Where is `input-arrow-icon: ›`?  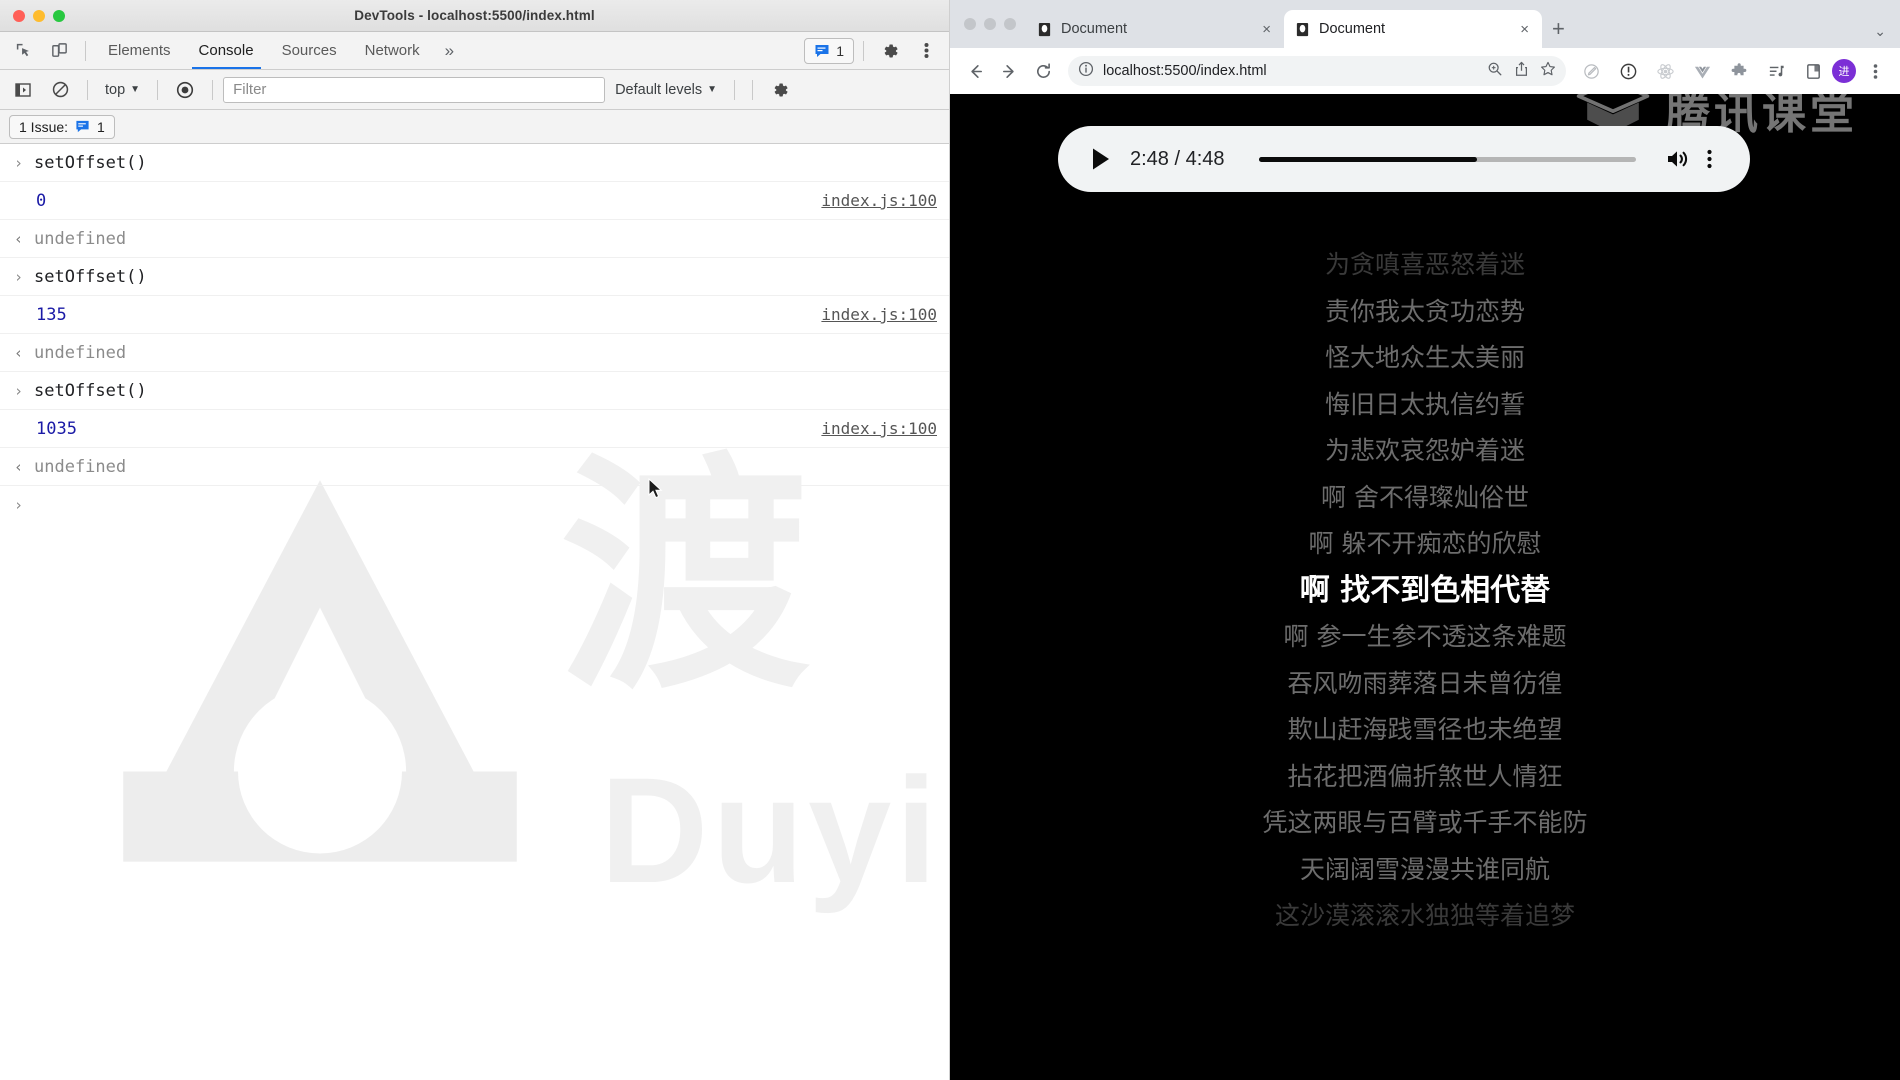 input-arrow-icon: › is located at coordinates (19, 276).